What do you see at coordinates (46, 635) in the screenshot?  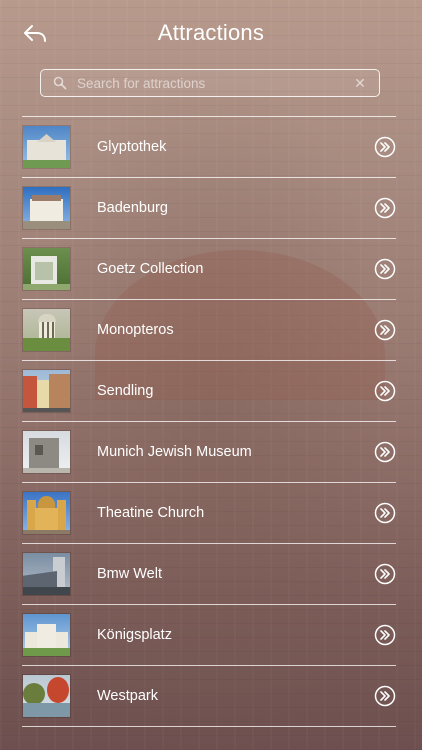 I see `koenigsplatz-photo` at bounding box center [46, 635].